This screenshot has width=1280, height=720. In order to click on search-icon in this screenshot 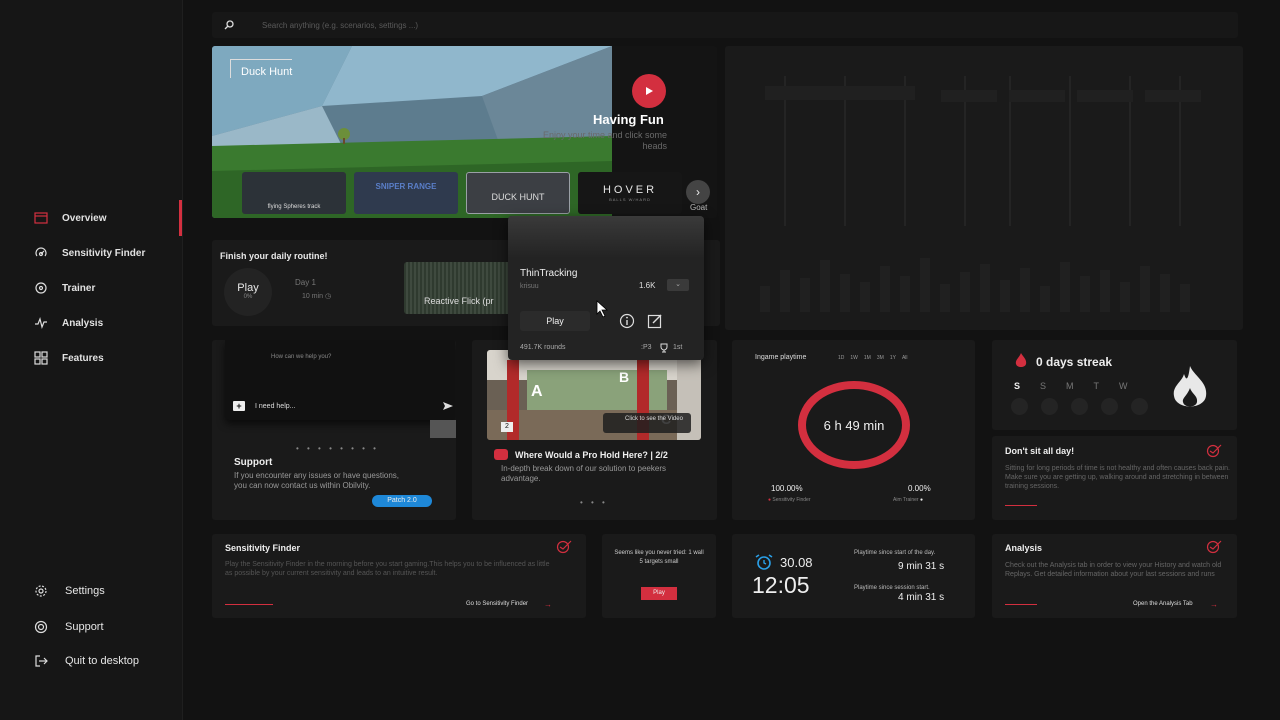, I will do `click(229, 25)`.